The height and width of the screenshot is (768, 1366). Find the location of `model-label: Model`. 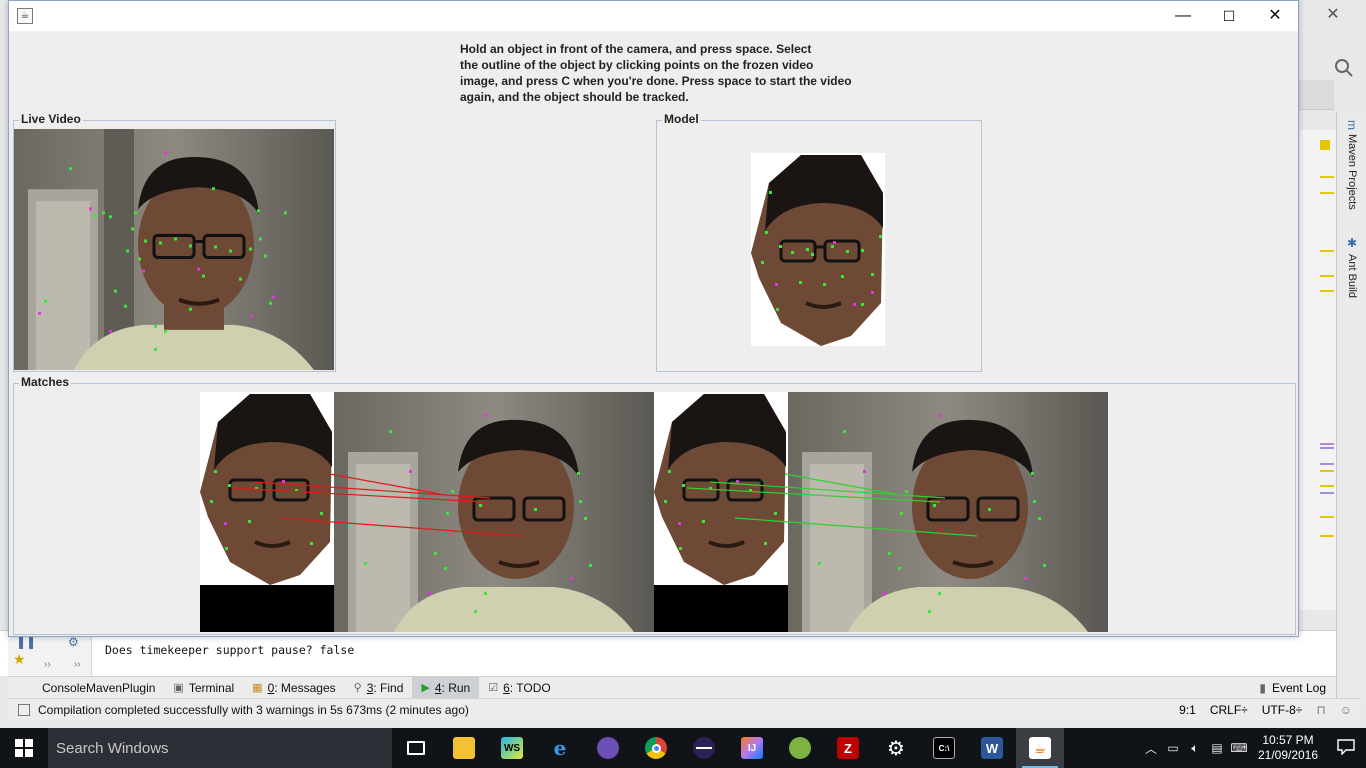

model-label: Model is located at coordinates (681, 119).